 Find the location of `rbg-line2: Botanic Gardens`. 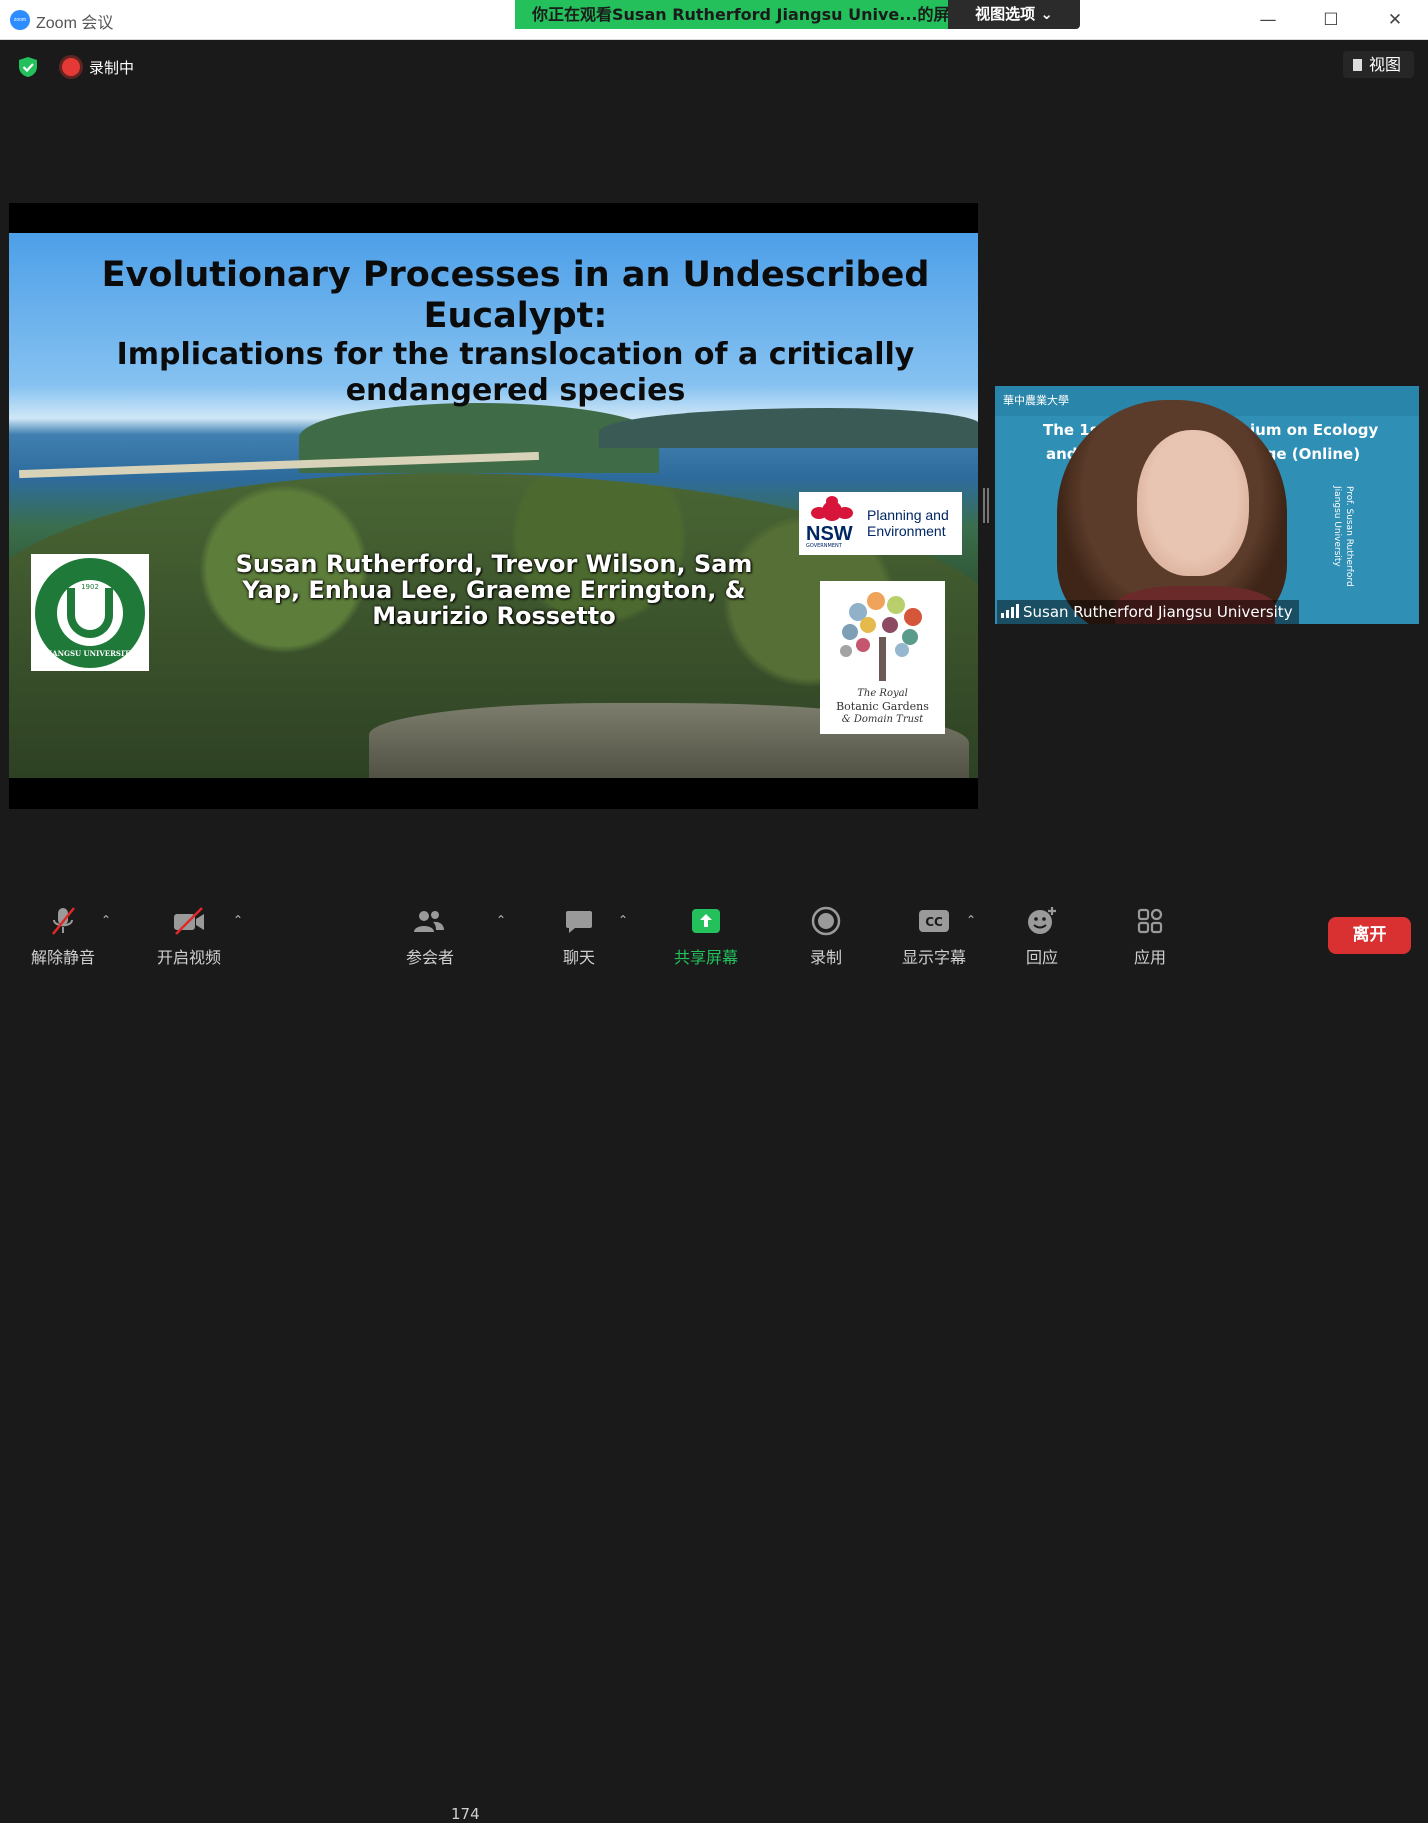

rbg-line2: Botanic Gardens is located at coordinates (882, 706).